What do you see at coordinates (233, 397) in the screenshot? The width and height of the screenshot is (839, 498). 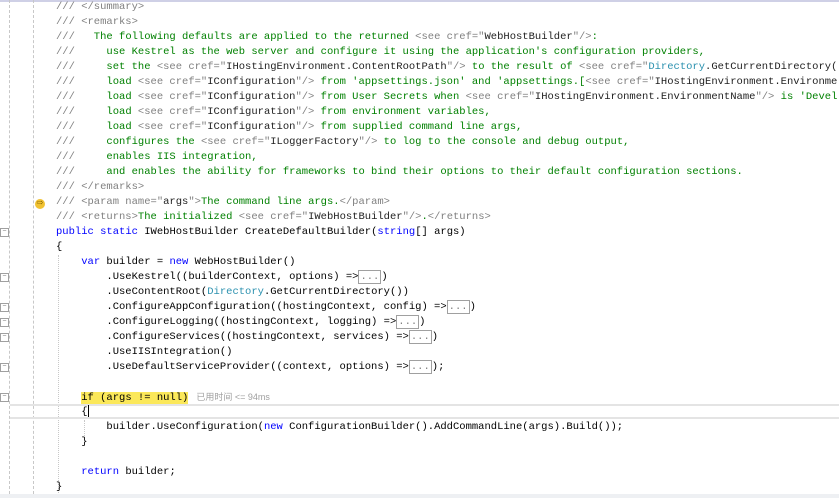 I see `perf-tip: 已用时间 <= 94ms` at bounding box center [233, 397].